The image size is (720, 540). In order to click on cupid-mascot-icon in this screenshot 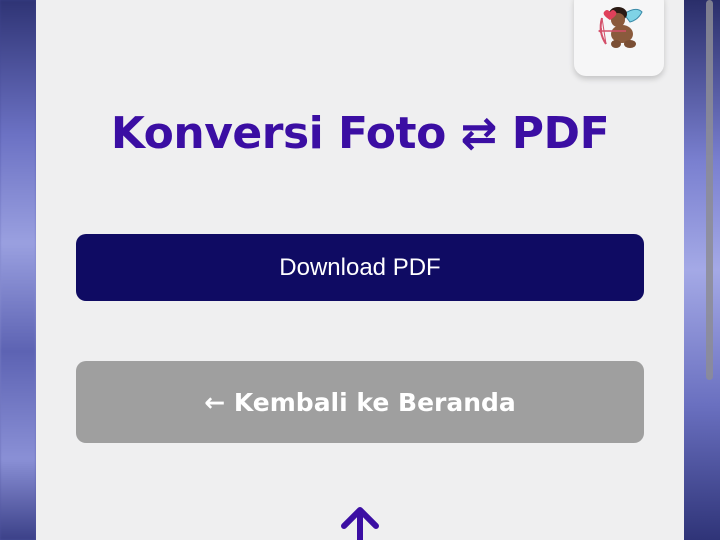, I will do `click(620, 27)`.